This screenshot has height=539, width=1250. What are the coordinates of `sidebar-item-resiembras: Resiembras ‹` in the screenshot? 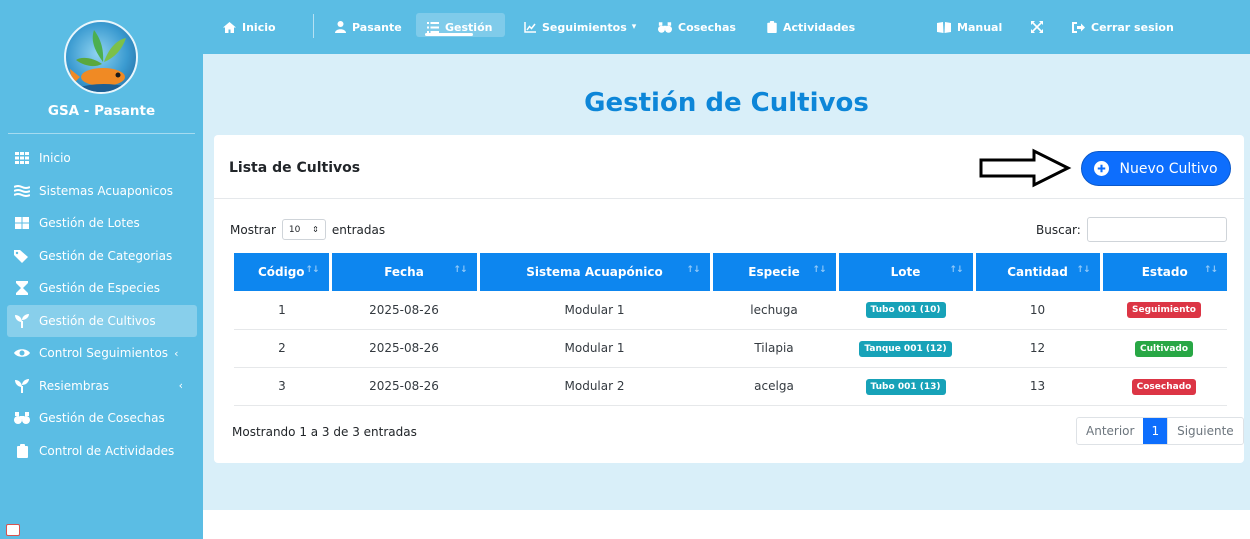 It's located at (102, 386).